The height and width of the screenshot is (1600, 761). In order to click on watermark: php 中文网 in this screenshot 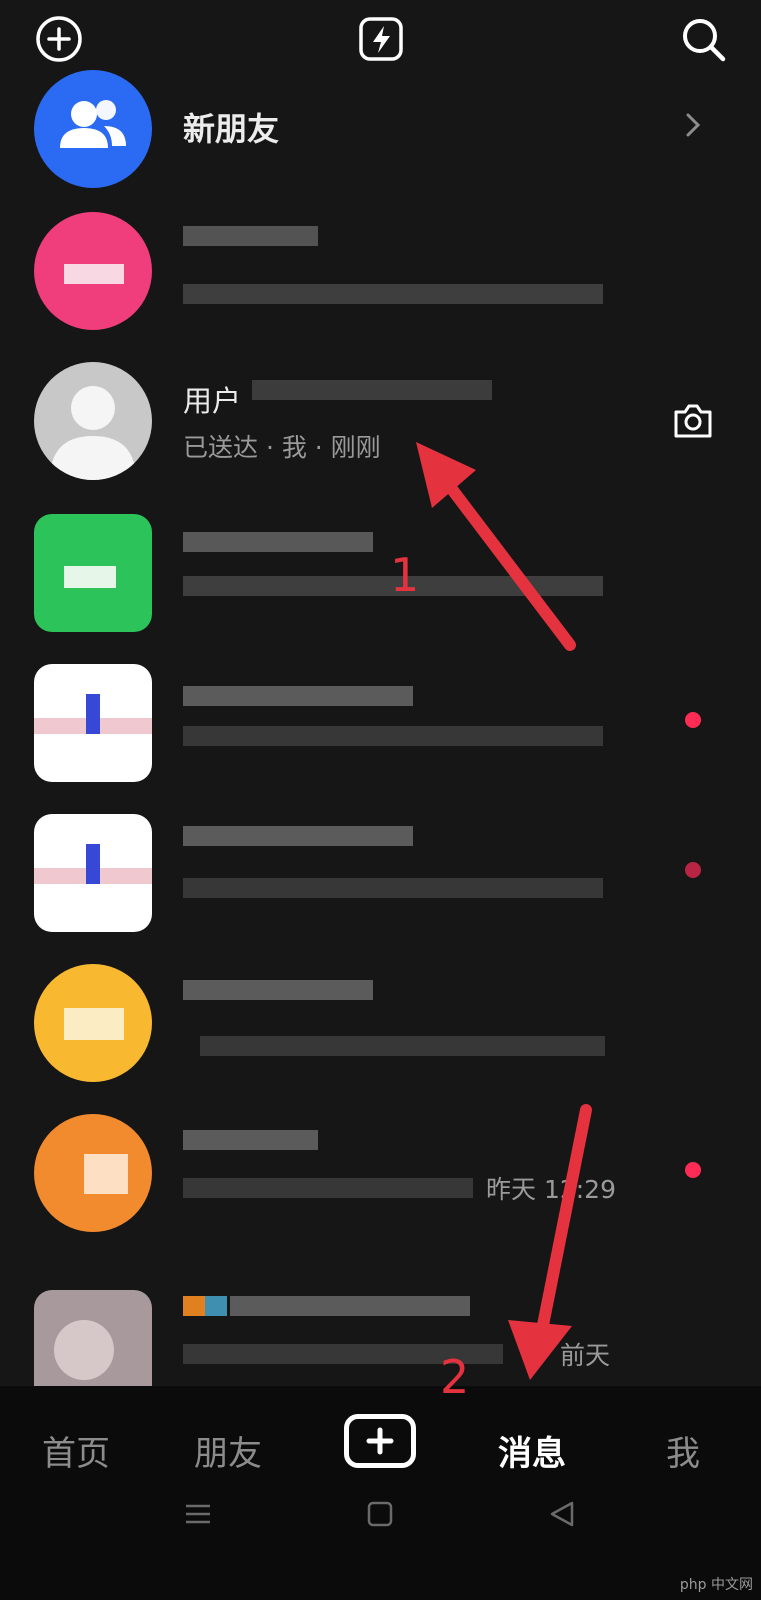, I will do `click(716, 1585)`.